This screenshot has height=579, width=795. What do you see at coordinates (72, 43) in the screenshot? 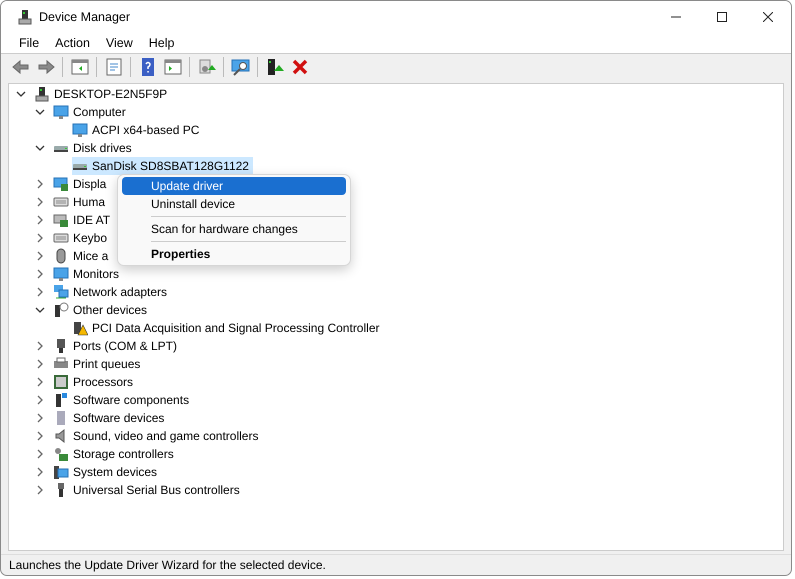
I see `menu-item: Action` at bounding box center [72, 43].